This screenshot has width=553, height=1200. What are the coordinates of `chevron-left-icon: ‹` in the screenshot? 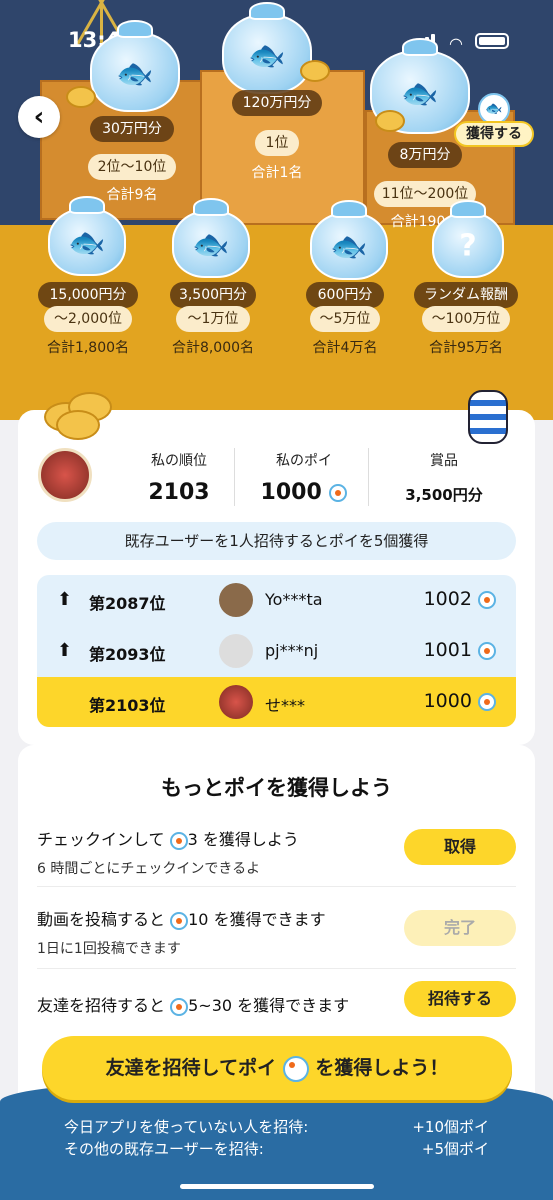 It's located at (39, 117).